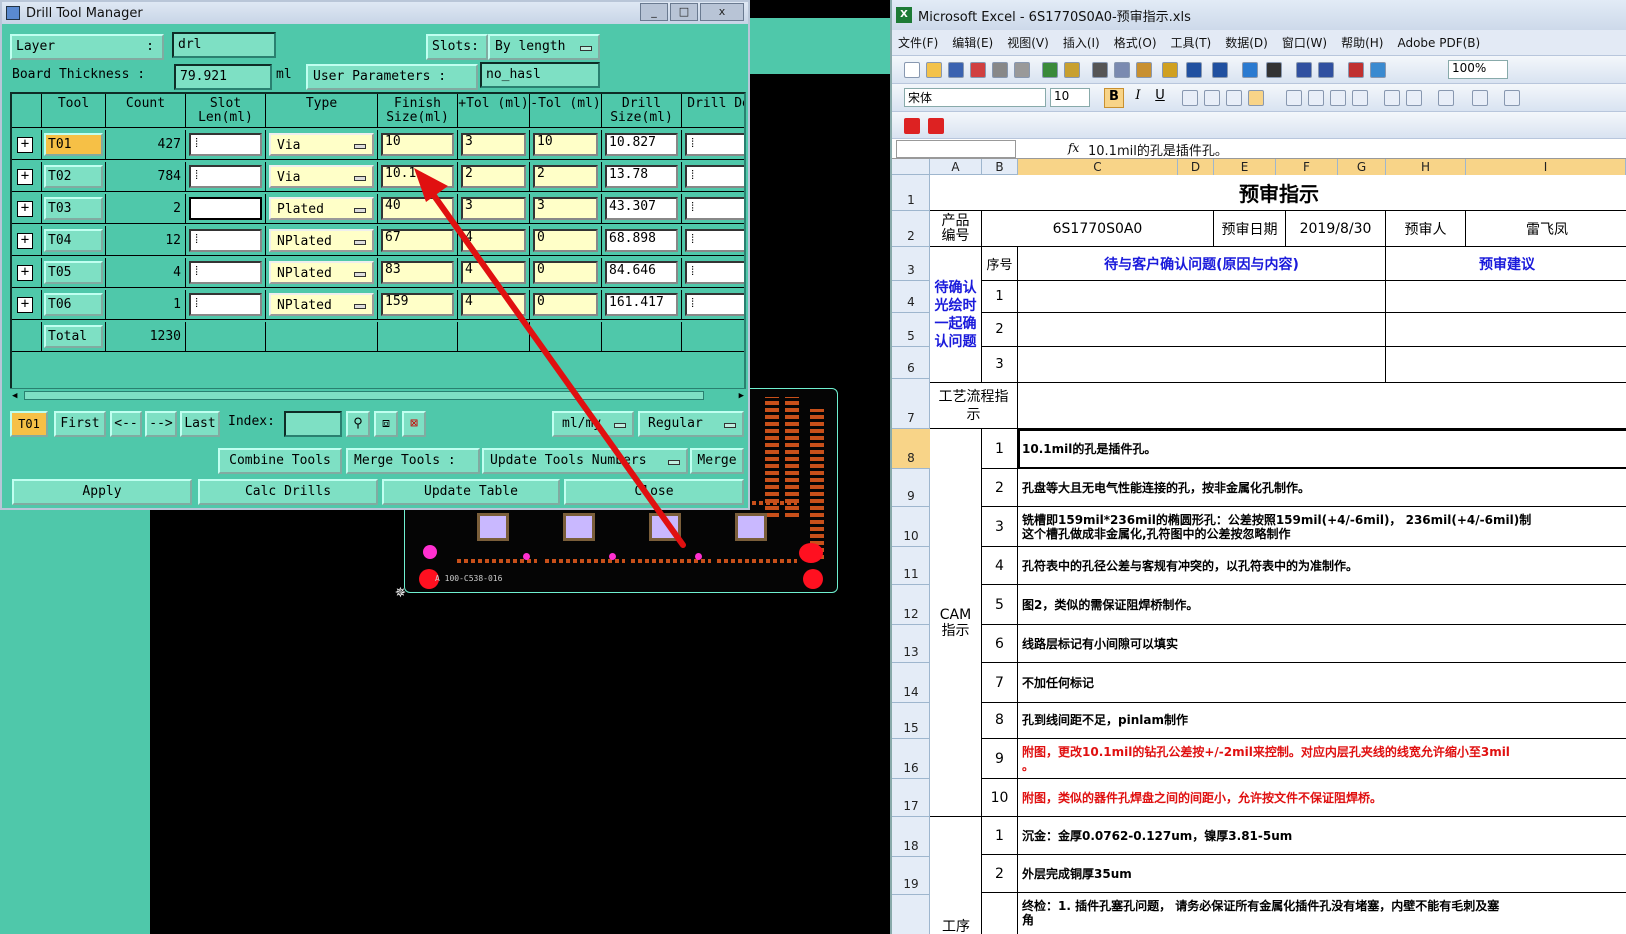 Image resolution: width=1626 pixels, height=934 pixels. Describe the element at coordinates (722, 12) in the screenshot. I see `close-window-button: x` at that location.